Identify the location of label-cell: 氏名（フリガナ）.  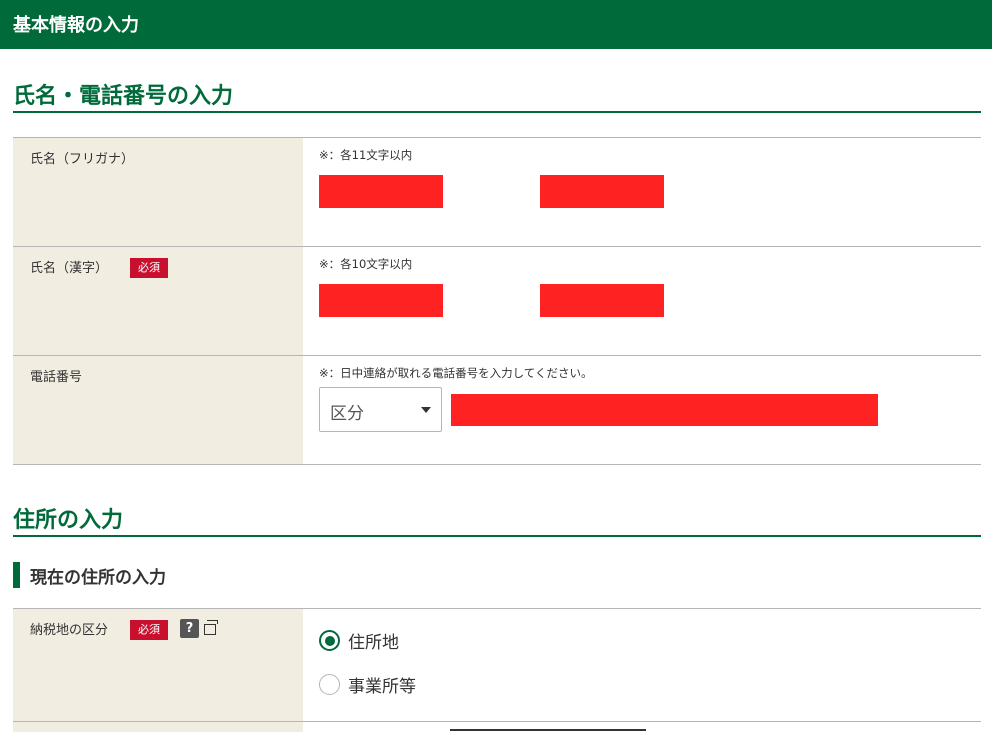
(158, 192).